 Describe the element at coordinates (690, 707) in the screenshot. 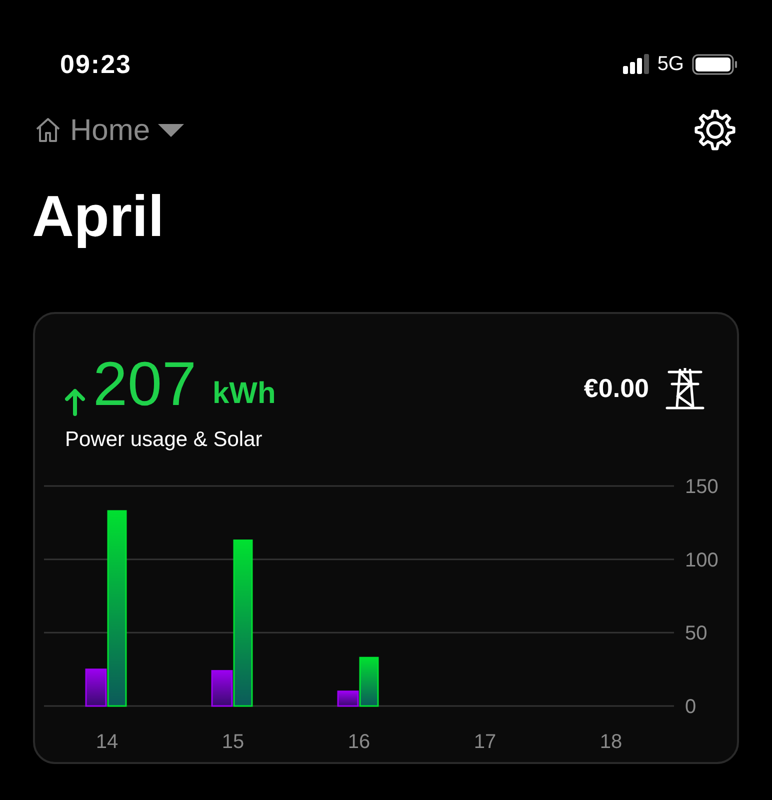

I see `axis-tick-label: 0` at that location.